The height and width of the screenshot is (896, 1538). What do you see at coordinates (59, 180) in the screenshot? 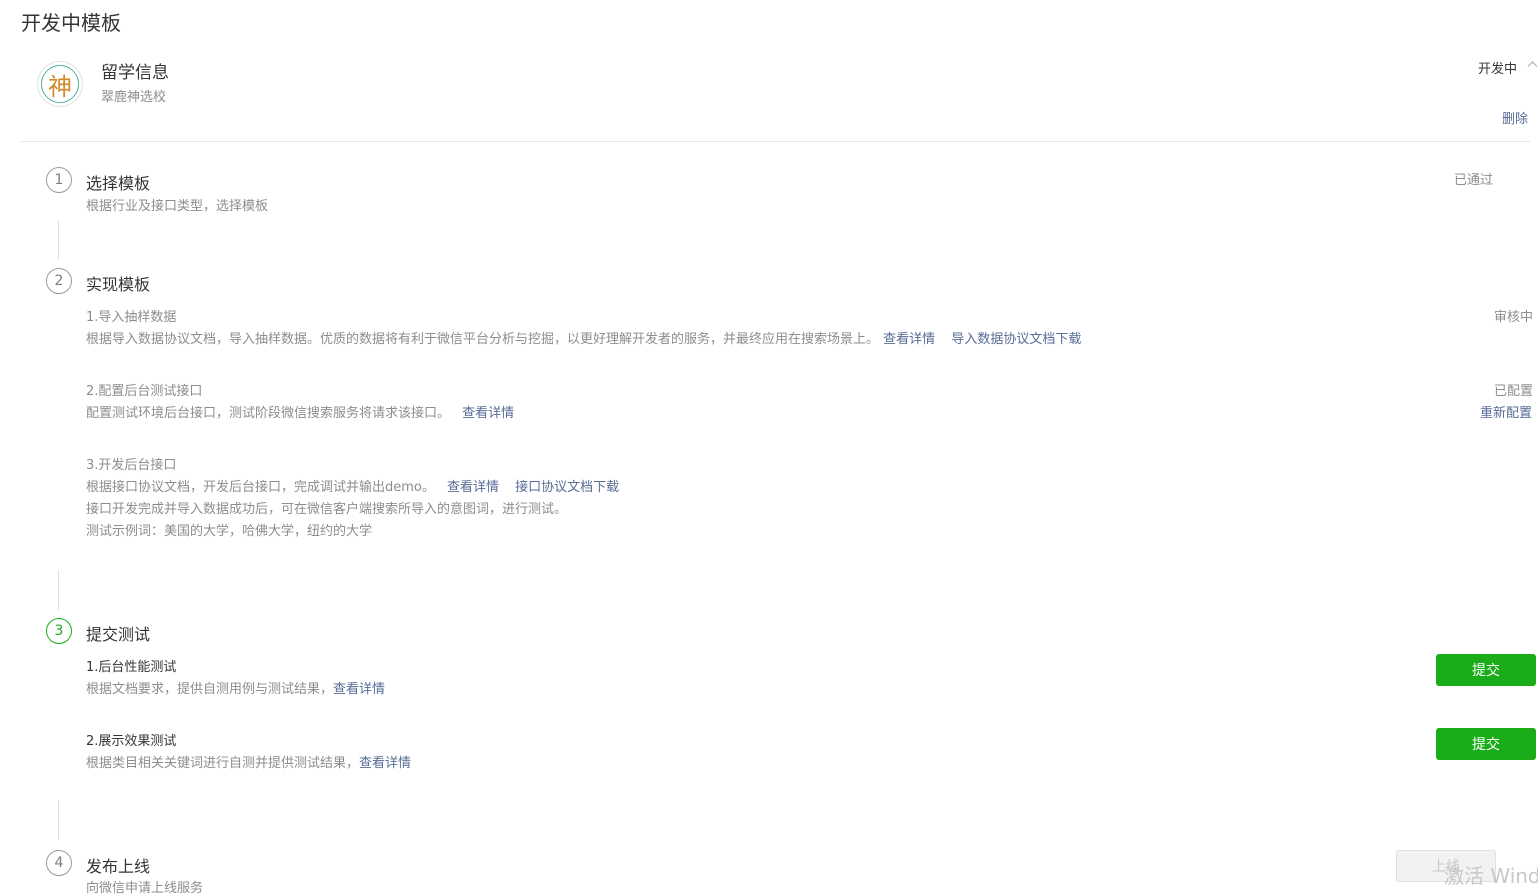
I see `step-1-number: 1` at bounding box center [59, 180].